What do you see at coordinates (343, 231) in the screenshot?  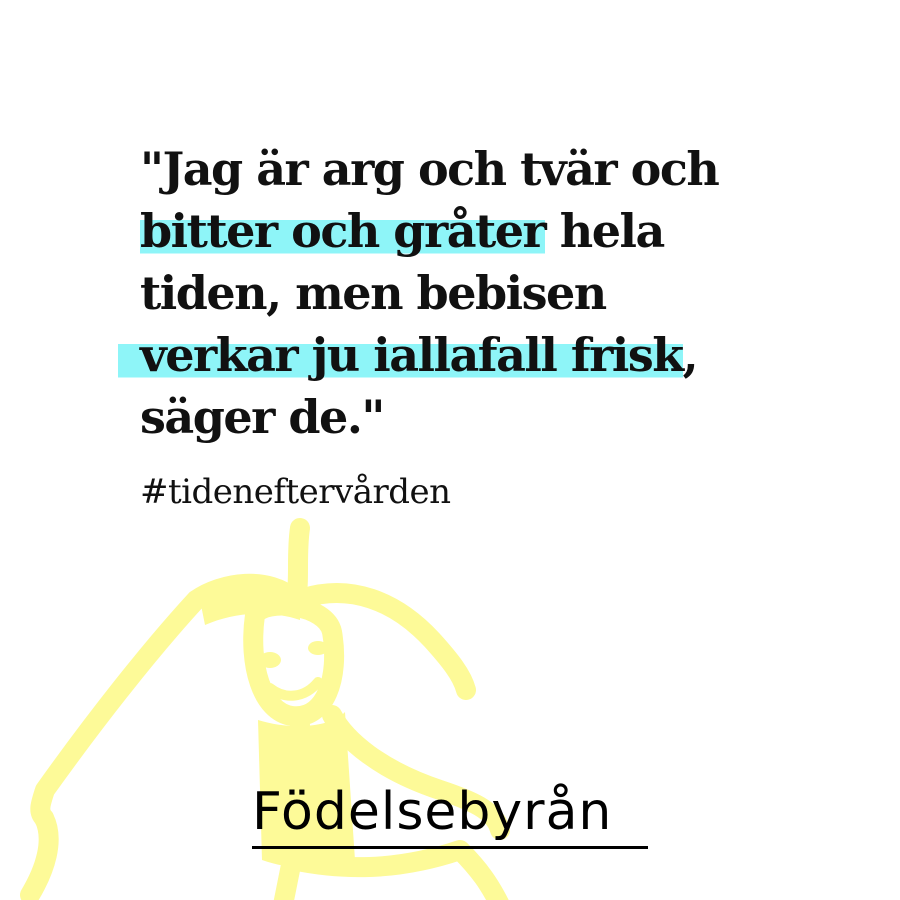 I see `quote-highlight: bitter och gråter` at bounding box center [343, 231].